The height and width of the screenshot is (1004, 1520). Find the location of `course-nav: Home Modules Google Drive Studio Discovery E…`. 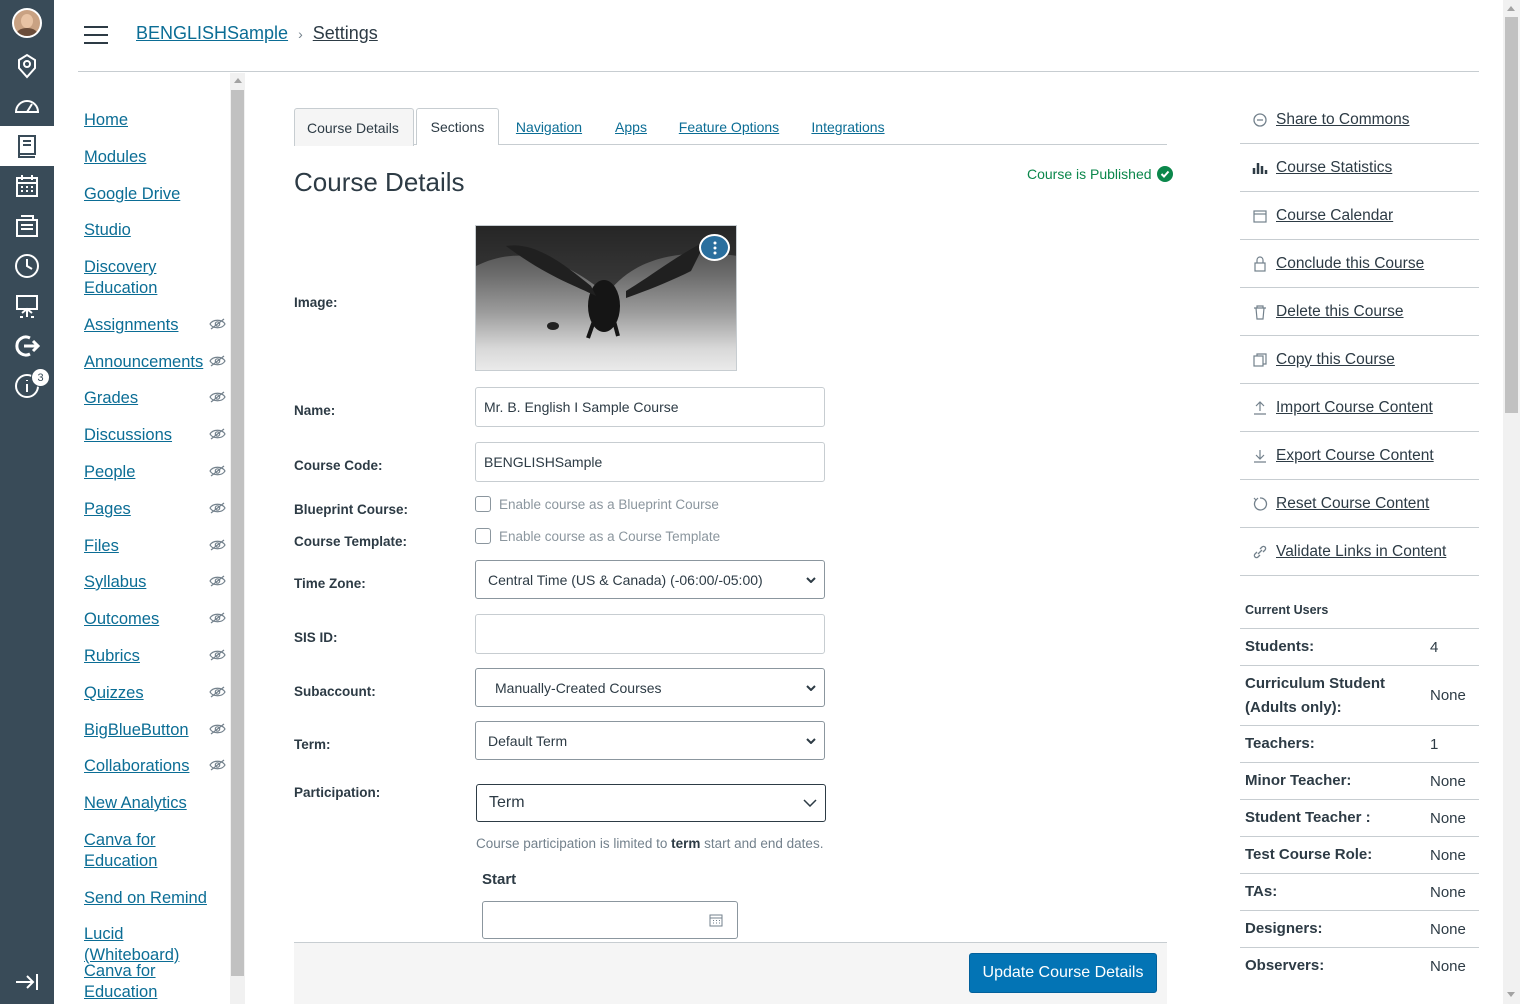

course-nav: Home Modules Google Drive Studio Discovery E… is located at coordinates (154, 538).